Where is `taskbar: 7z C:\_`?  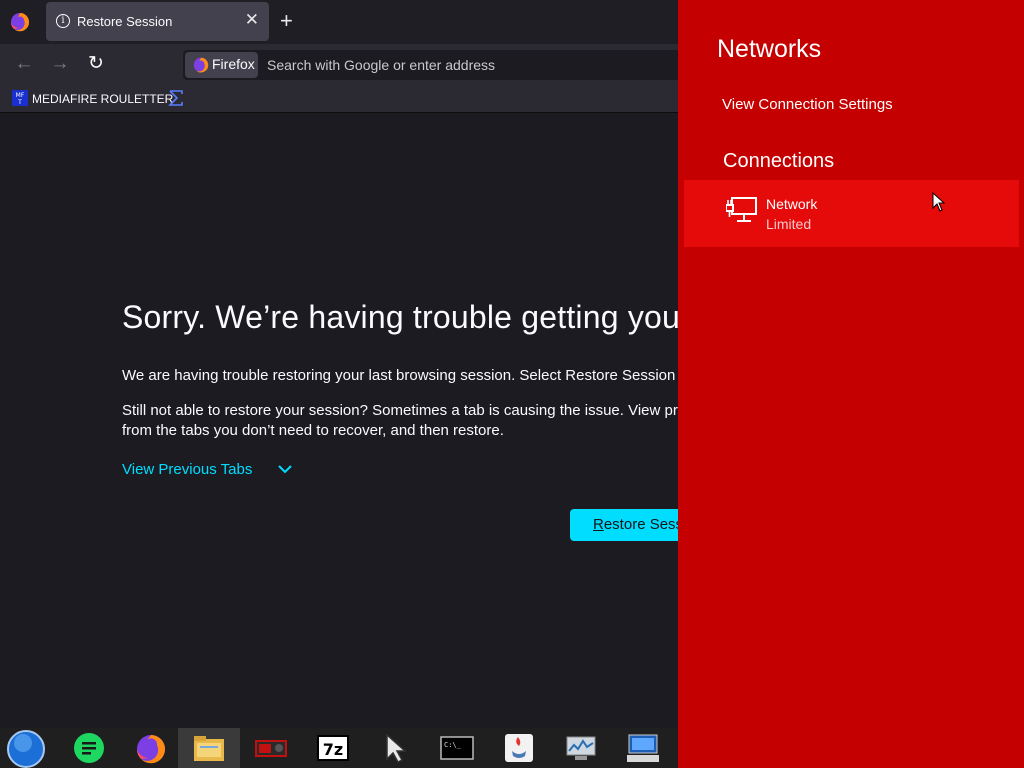
taskbar: 7z C:\_ is located at coordinates (339, 748).